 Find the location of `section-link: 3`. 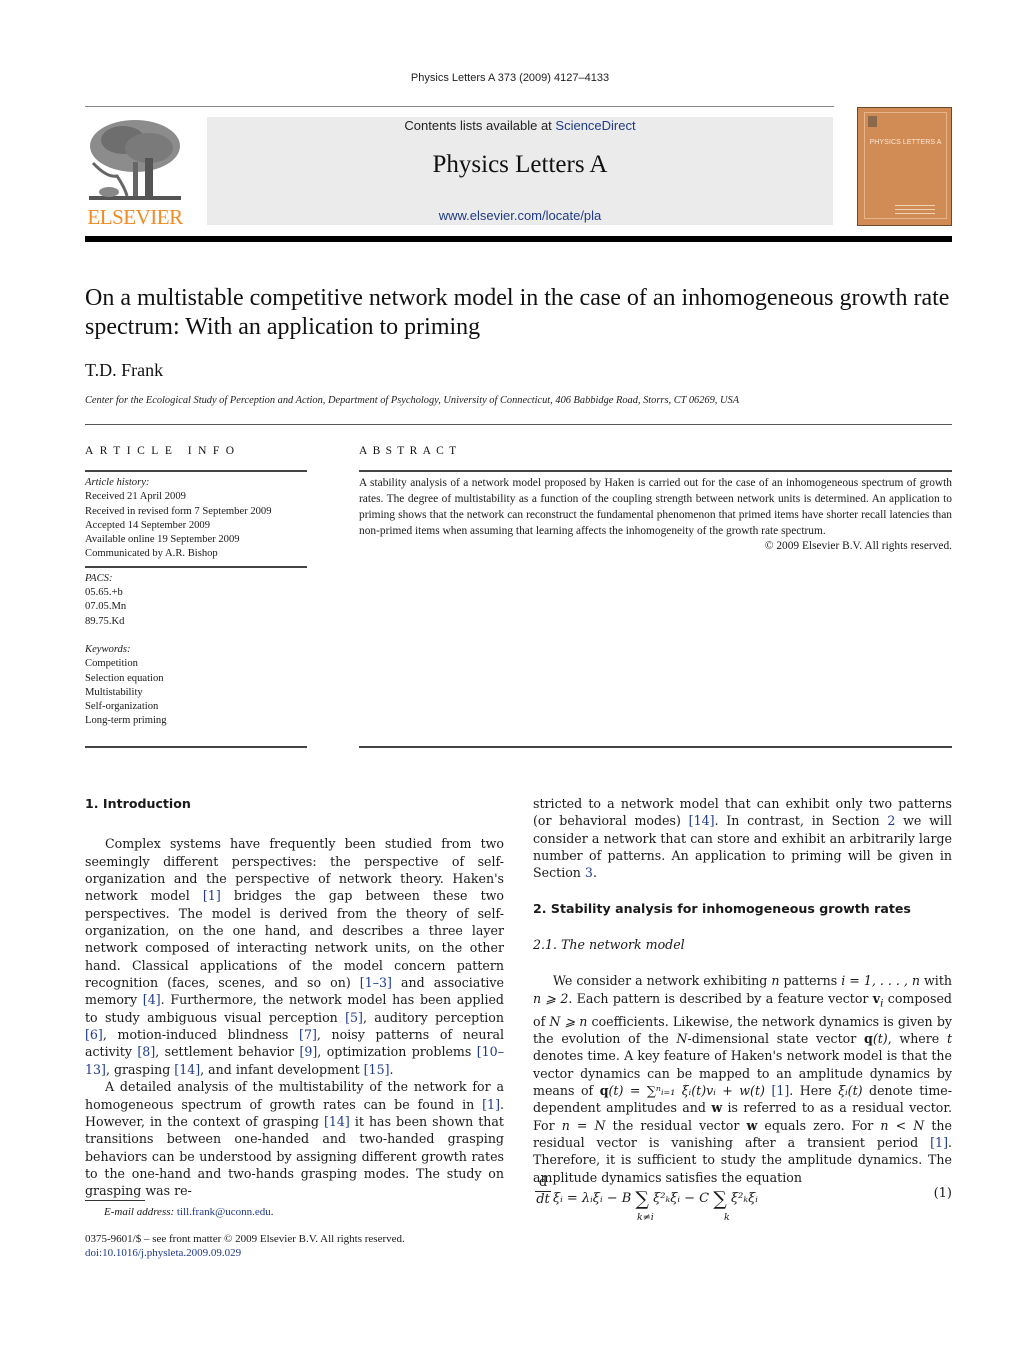

section-link: 3 is located at coordinates (589, 872).